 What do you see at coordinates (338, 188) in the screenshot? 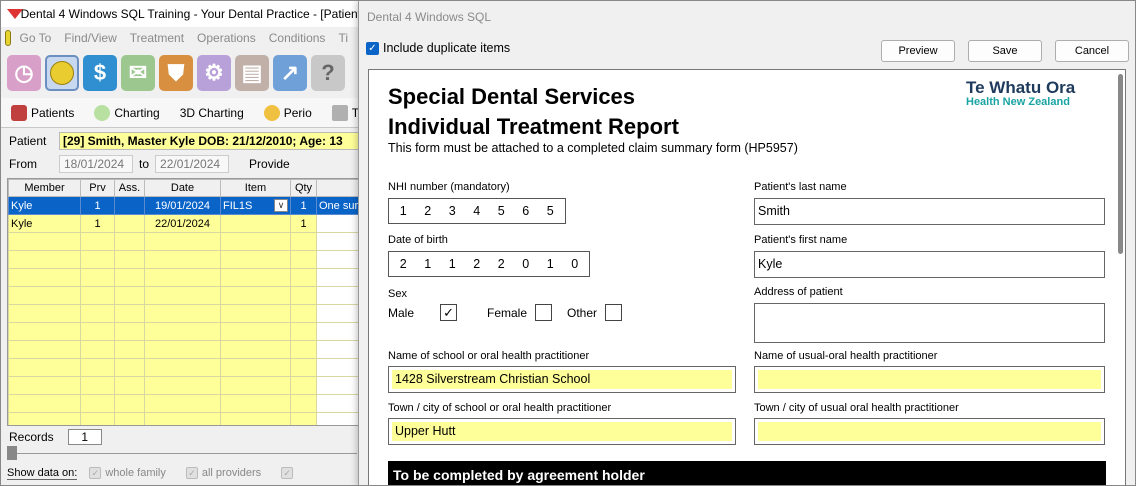
I see `col-description` at bounding box center [338, 188].